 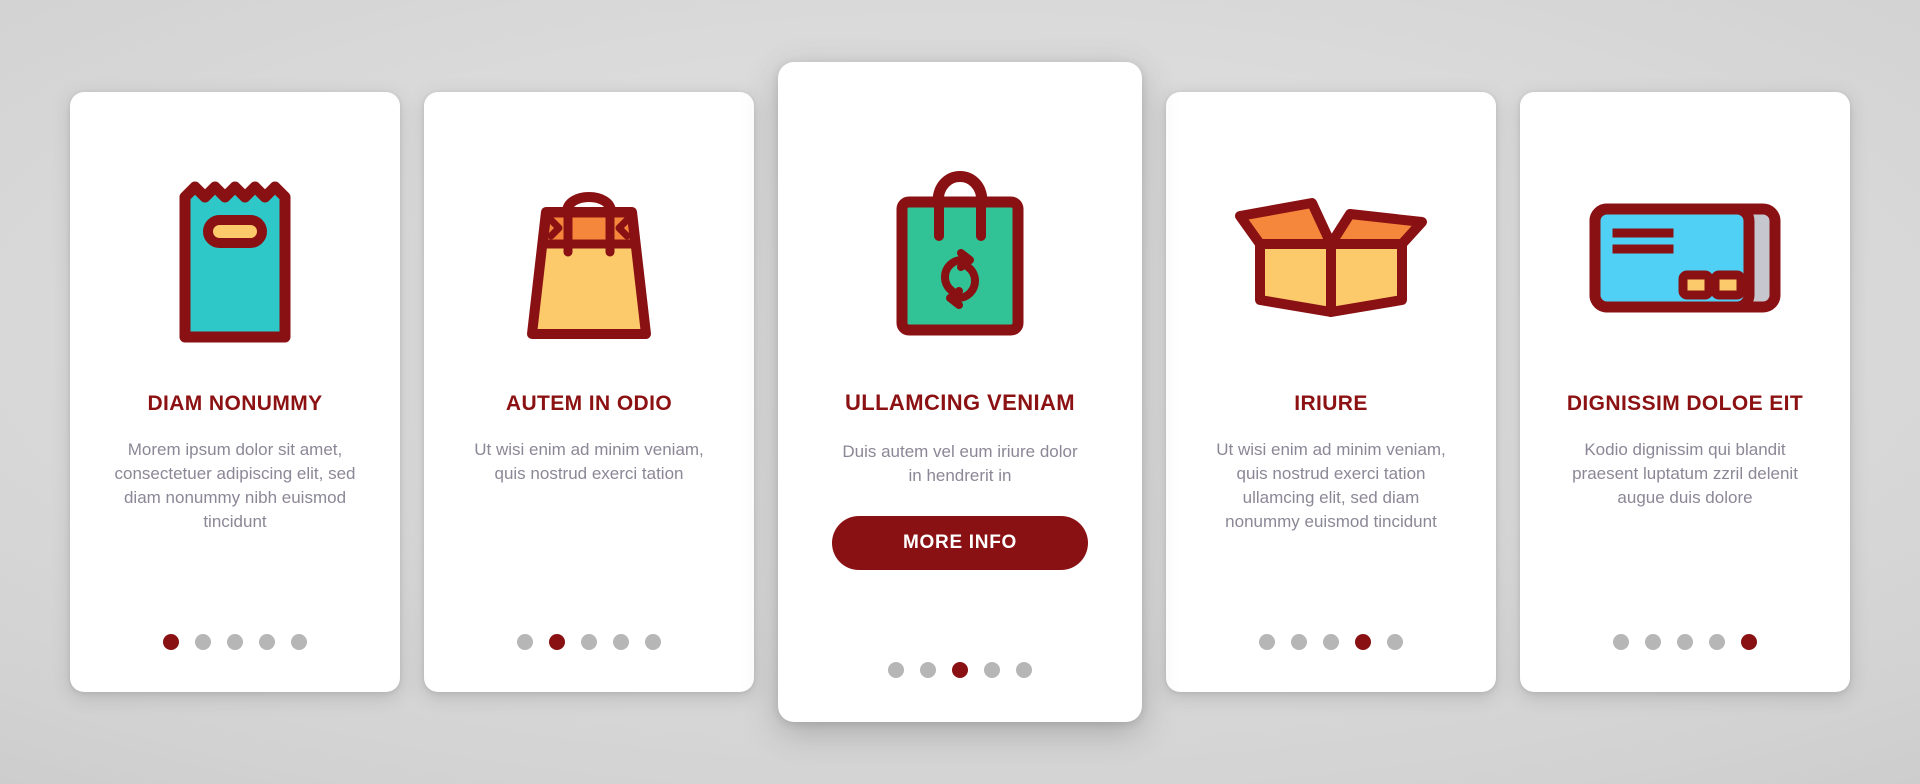 I want to click on card-title: ULLAMCING VENIAM, so click(x=960, y=402).